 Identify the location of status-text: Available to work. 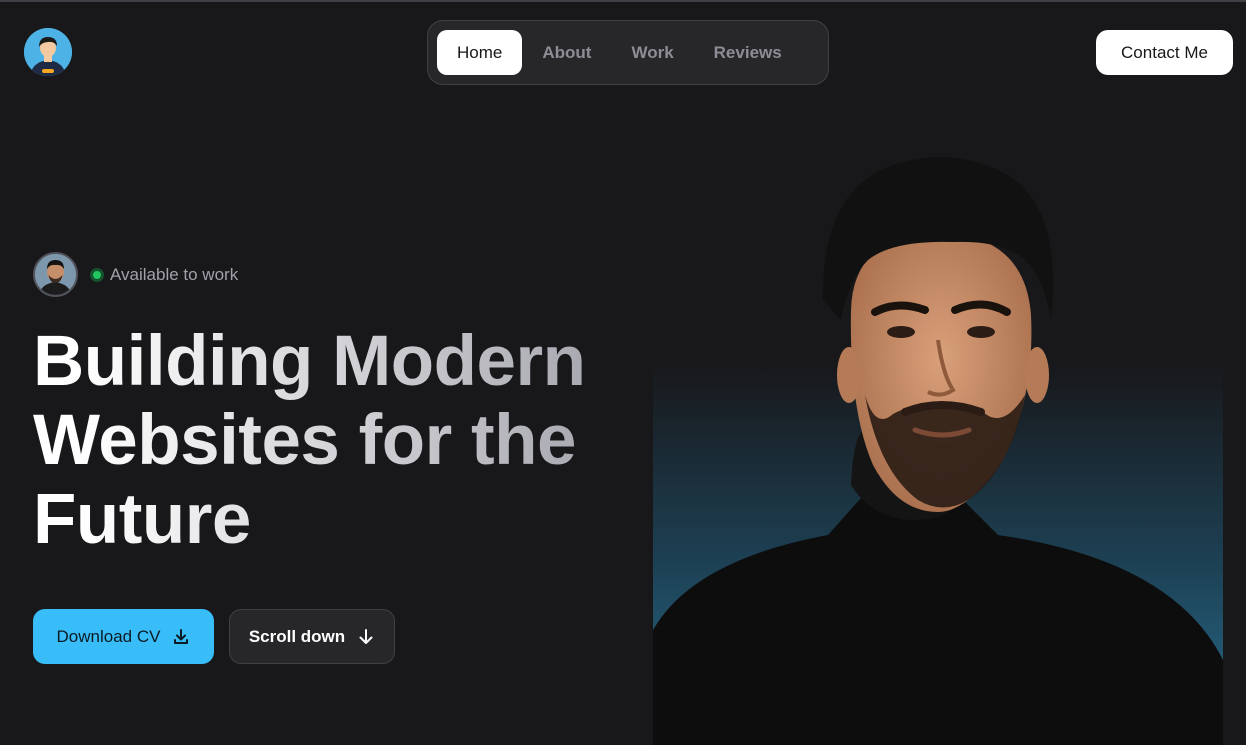
(174, 274).